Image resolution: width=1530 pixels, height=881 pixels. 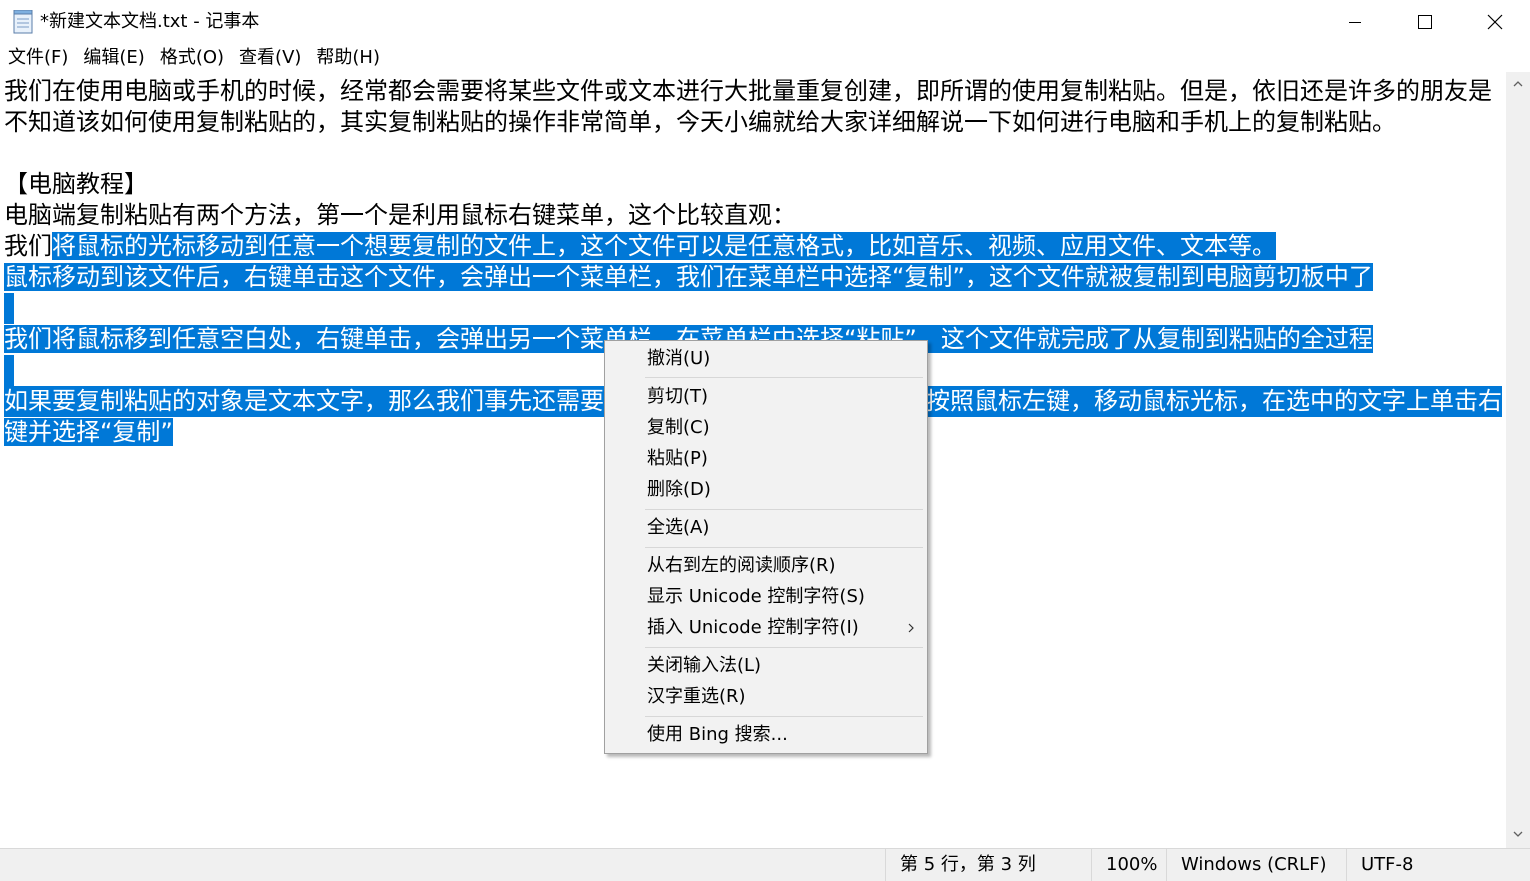 What do you see at coordinates (765, 864) in the screenshot?
I see `status-bar: 第 5 行，第 3 列 100% Windows (CRLF) UTF-8` at bounding box center [765, 864].